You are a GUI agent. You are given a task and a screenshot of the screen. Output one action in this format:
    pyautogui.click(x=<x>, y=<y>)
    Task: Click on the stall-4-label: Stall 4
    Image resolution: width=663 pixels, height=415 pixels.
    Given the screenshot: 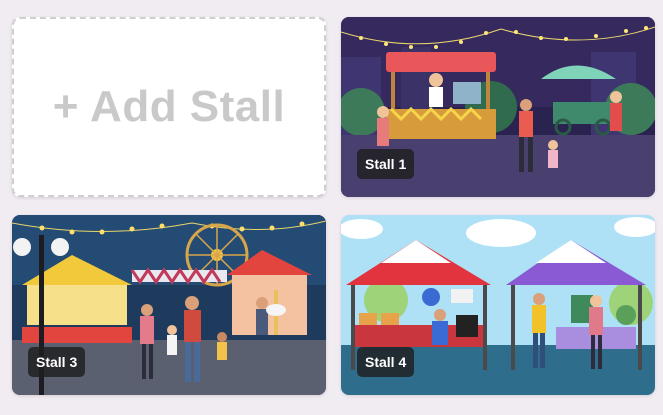 What is the action you would take?
    pyautogui.click(x=386, y=362)
    